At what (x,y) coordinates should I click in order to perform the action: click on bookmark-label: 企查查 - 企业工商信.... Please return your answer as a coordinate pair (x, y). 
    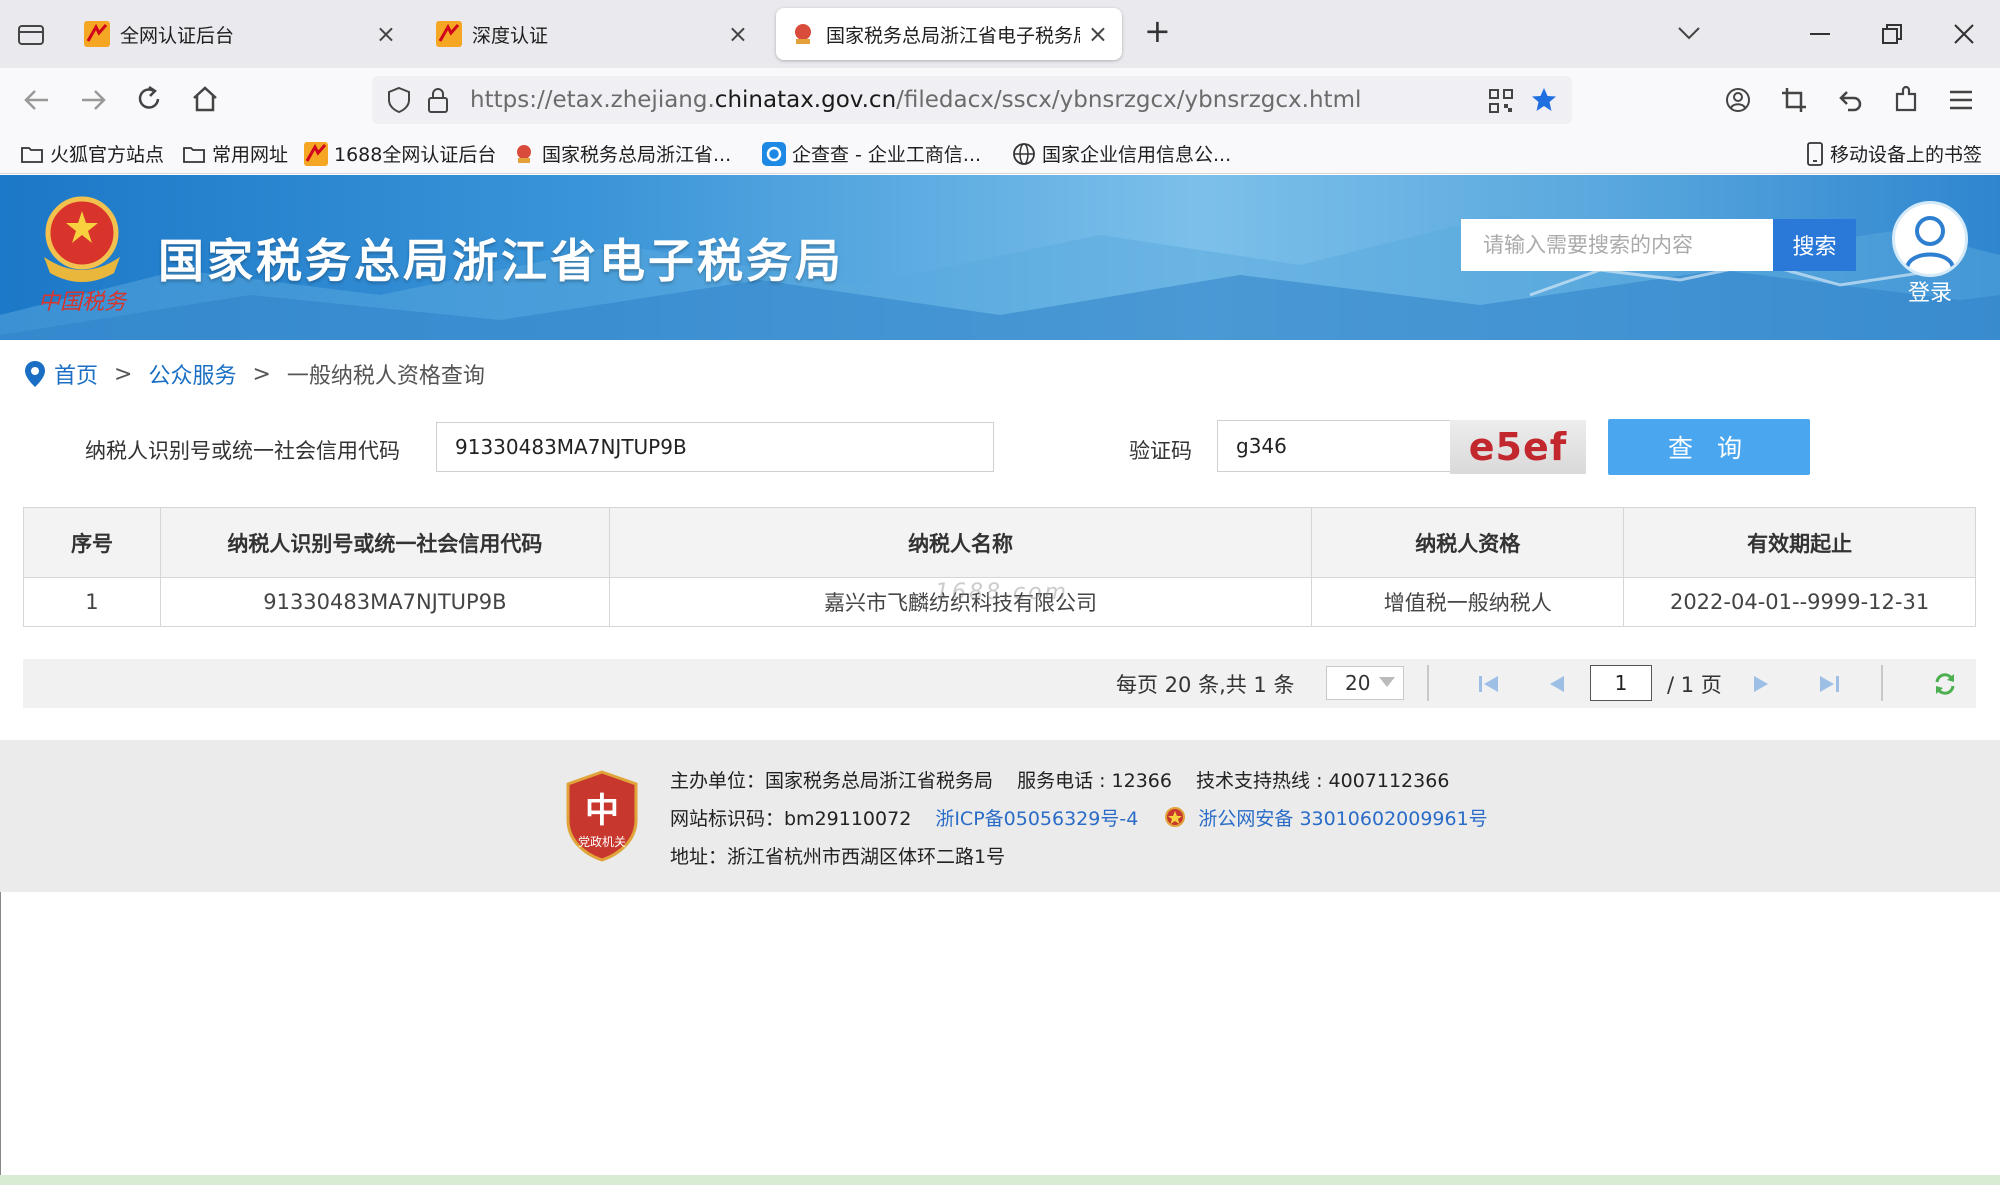
    Looking at the image, I should click on (887, 155).